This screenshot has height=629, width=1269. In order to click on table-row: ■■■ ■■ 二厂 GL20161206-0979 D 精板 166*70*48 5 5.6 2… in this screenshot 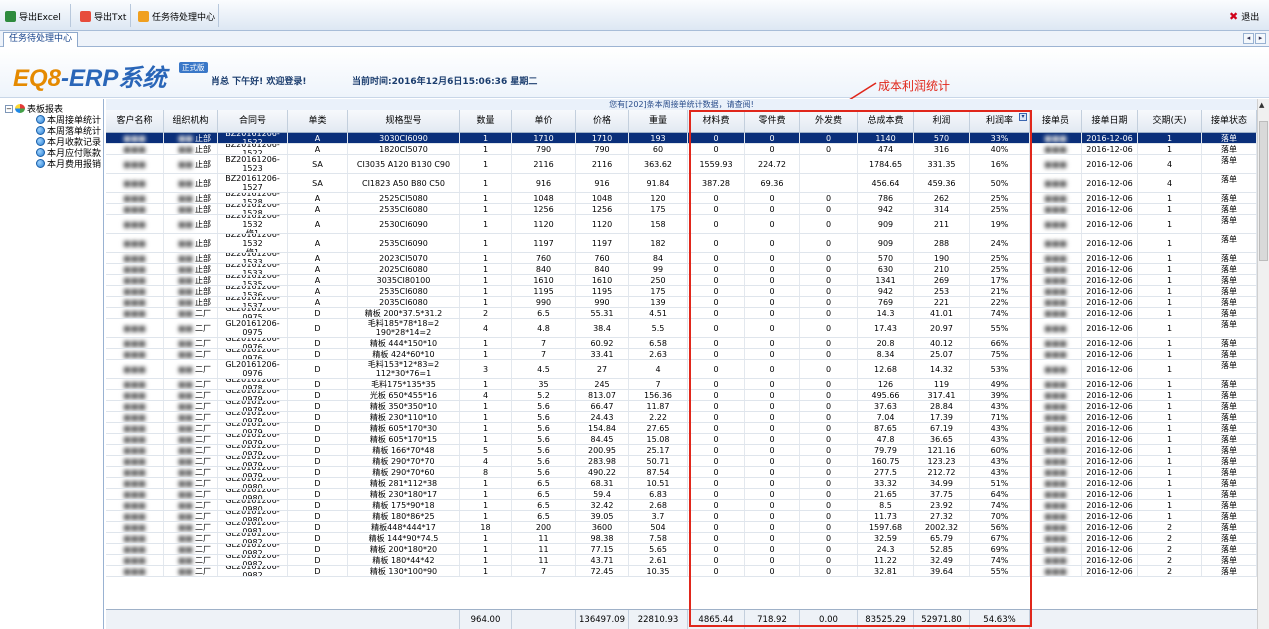, I will do `click(681, 450)`.